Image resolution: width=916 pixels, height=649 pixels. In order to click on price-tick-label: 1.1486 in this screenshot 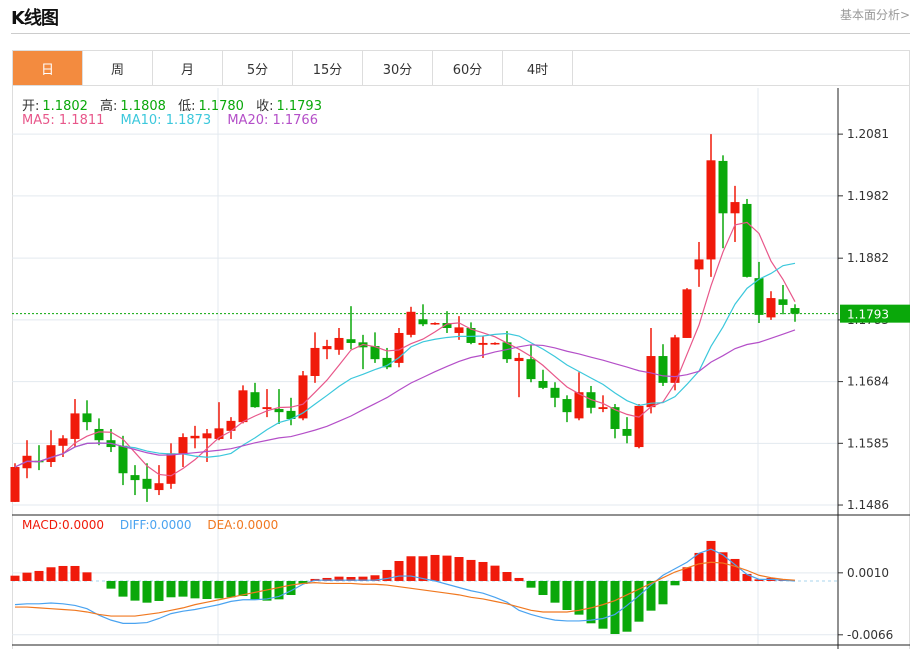, I will do `click(868, 505)`.